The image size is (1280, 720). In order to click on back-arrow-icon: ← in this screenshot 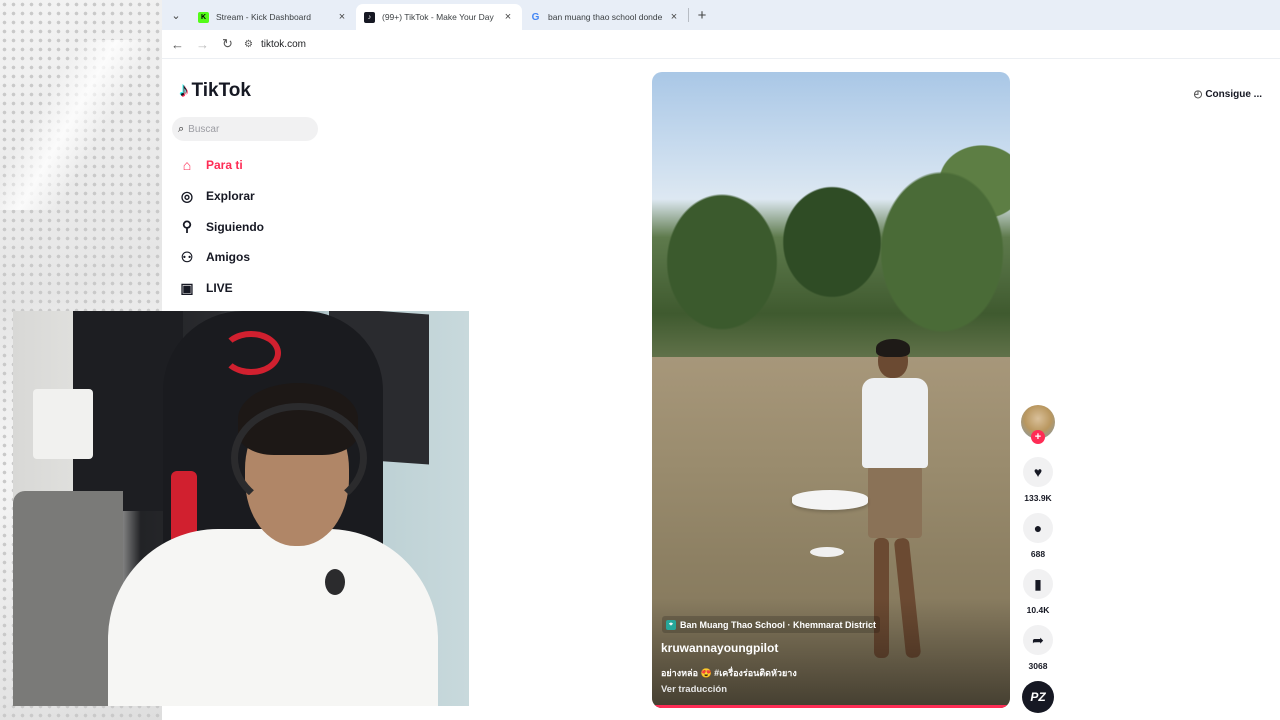, I will do `click(177, 44)`.